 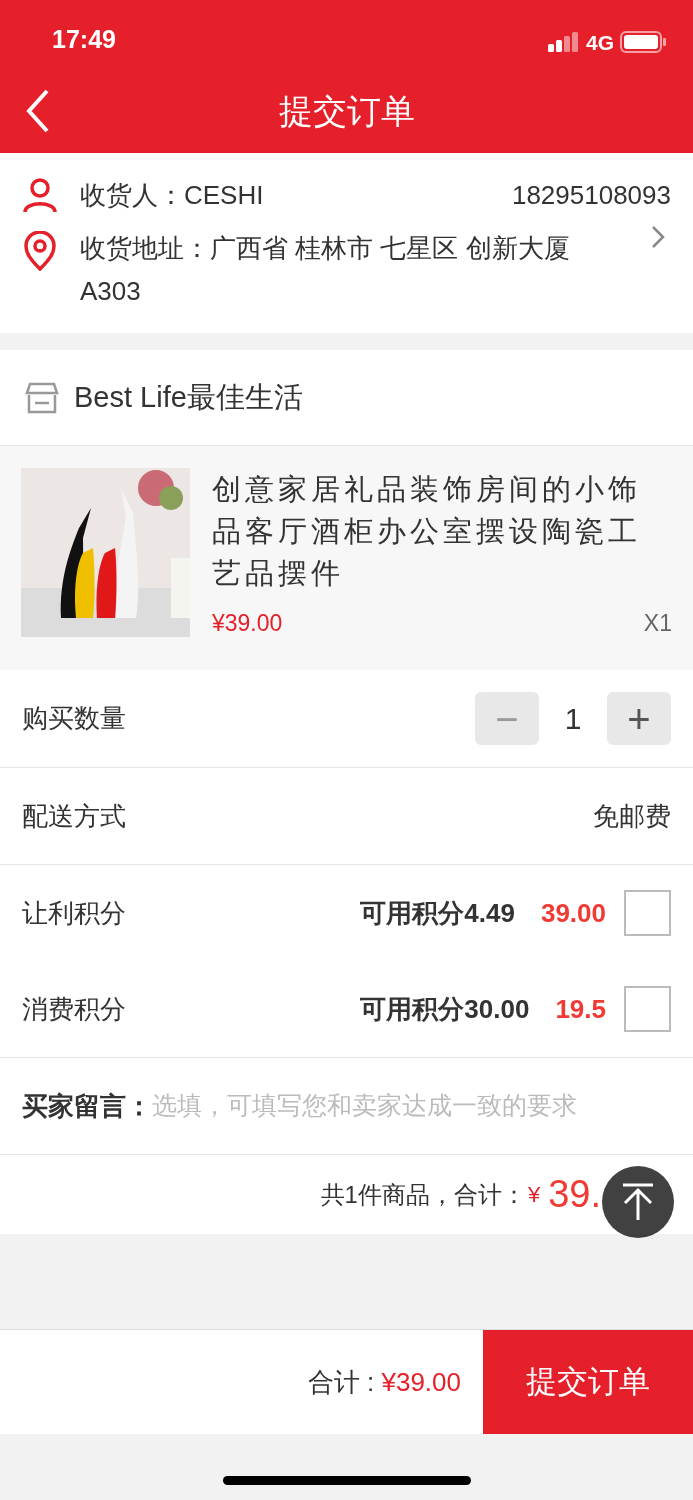 What do you see at coordinates (574, 1194) in the screenshot?
I see `summary-total: 39.` at bounding box center [574, 1194].